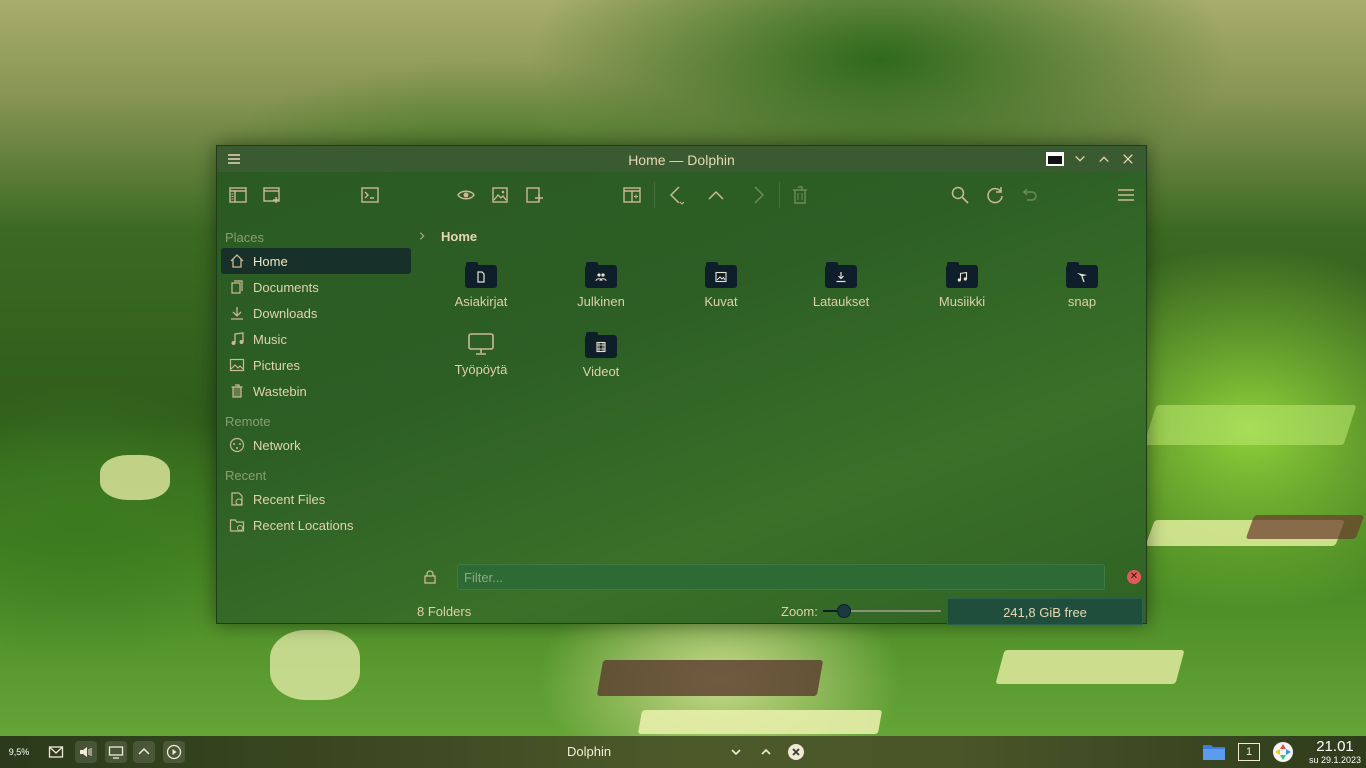 This screenshot has height=768, width=1366. Describe the element at coordinates (721, 285) in the screenshot. I see `folder-item: Kuvat` at that location.